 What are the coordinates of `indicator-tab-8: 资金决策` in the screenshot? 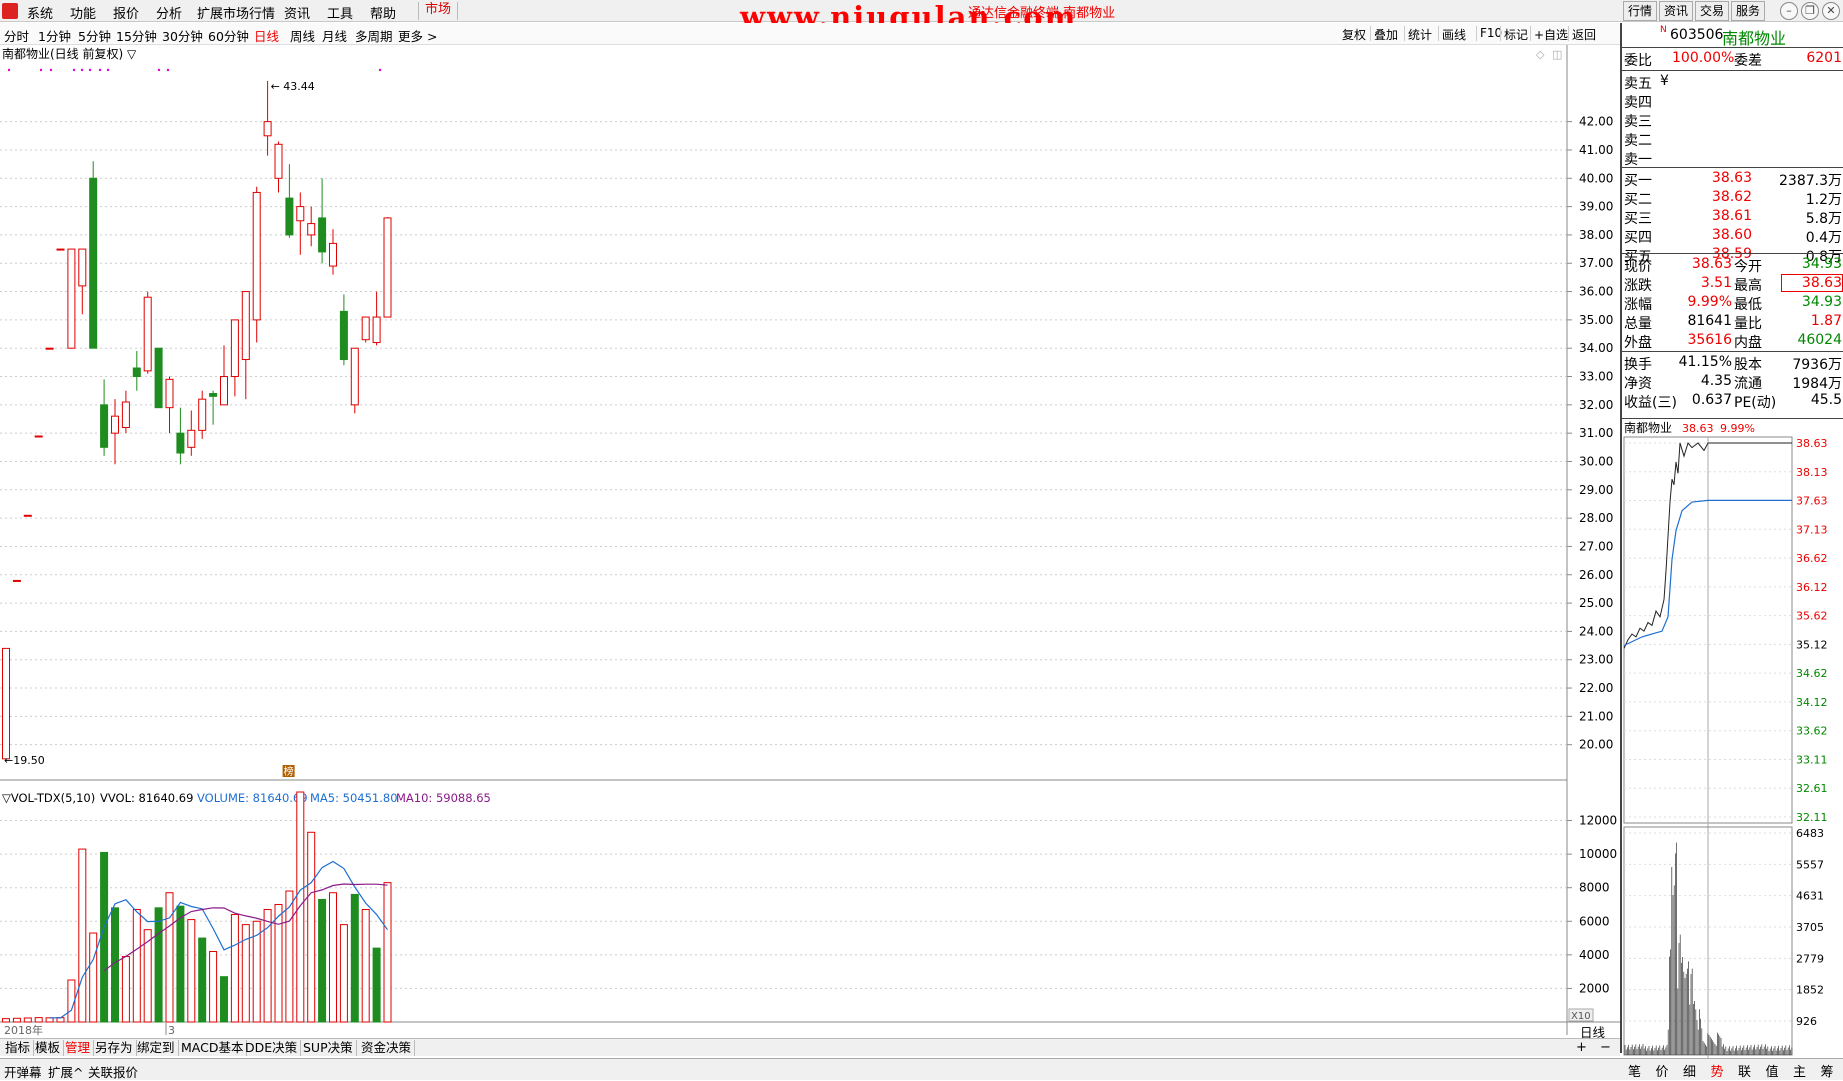 It's located at (387, 1048).